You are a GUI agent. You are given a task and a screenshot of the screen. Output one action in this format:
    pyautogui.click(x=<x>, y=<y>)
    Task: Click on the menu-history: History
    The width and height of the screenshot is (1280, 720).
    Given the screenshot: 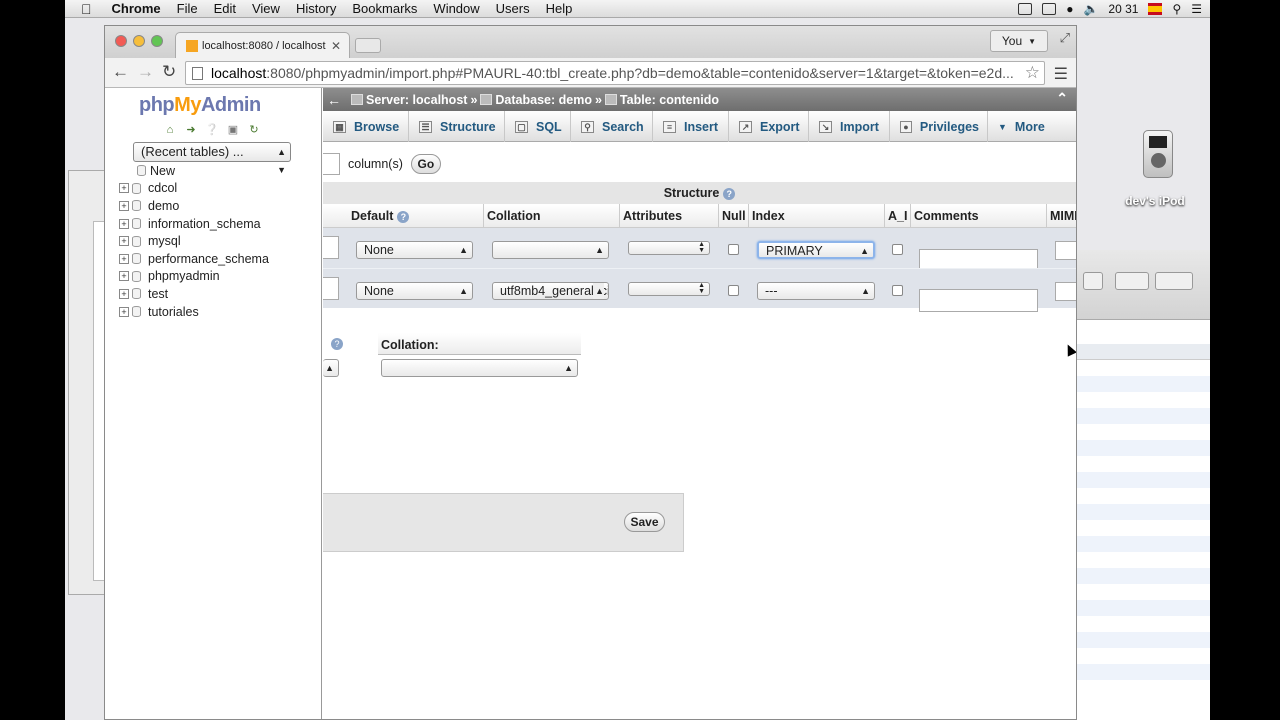 What is the action you would take?
    pyautogui.click(x=316, y=8)
    